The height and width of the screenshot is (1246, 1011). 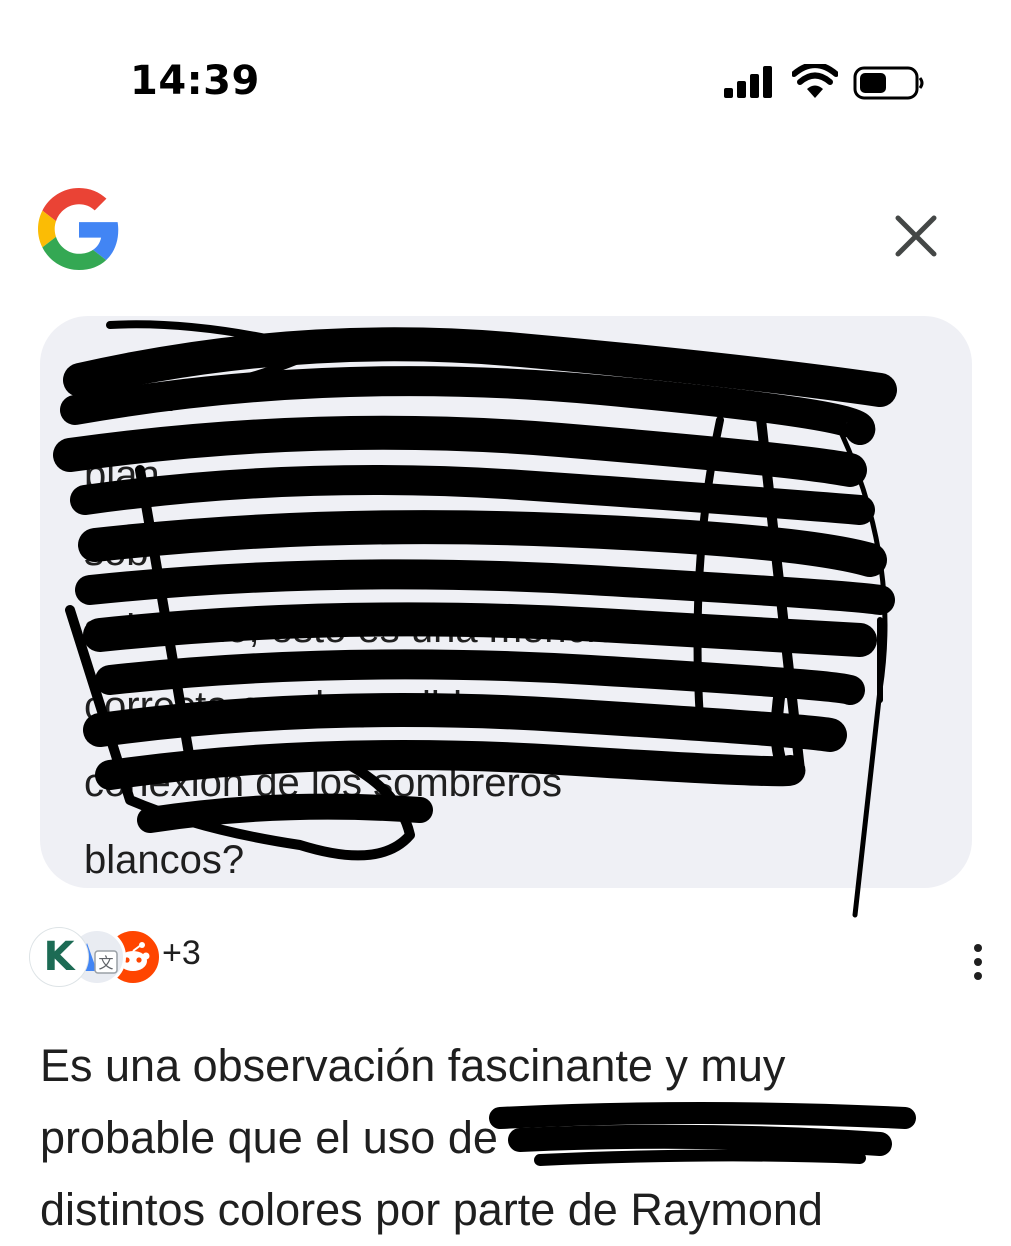 I want to click on svg-text: 文, so click(x=105, y=963).